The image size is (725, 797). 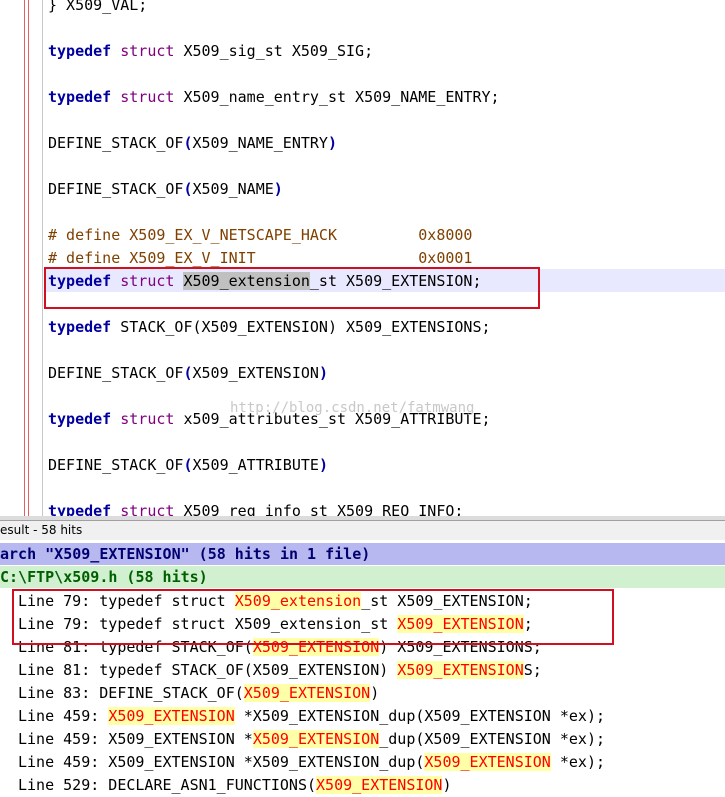 What do you see at coordinates (362, 530) in the screenshot?
I see `panel-title: esult - 58 hits` at bounding box center [362, 530].